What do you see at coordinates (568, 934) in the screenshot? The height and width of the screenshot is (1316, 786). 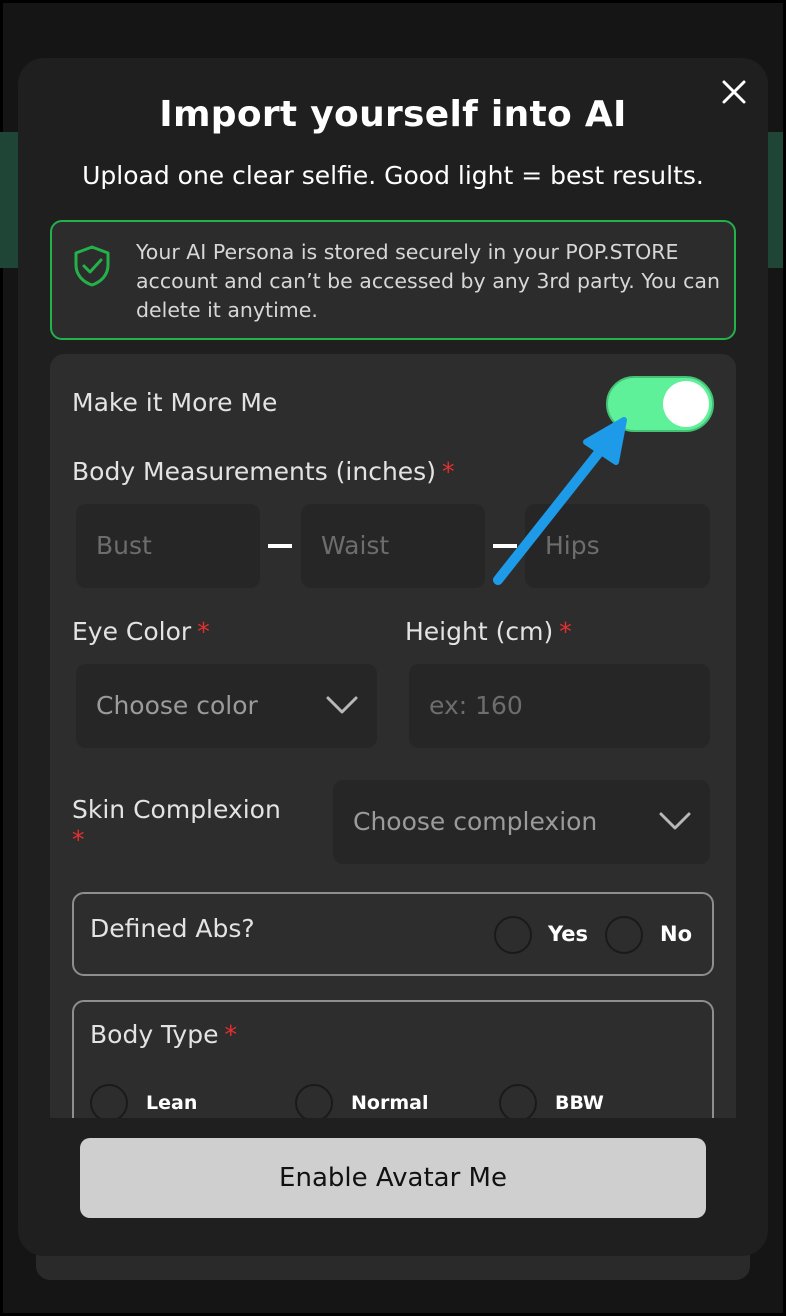 I see `abs-yes-label: Yes` at bounding box center [568, 934].